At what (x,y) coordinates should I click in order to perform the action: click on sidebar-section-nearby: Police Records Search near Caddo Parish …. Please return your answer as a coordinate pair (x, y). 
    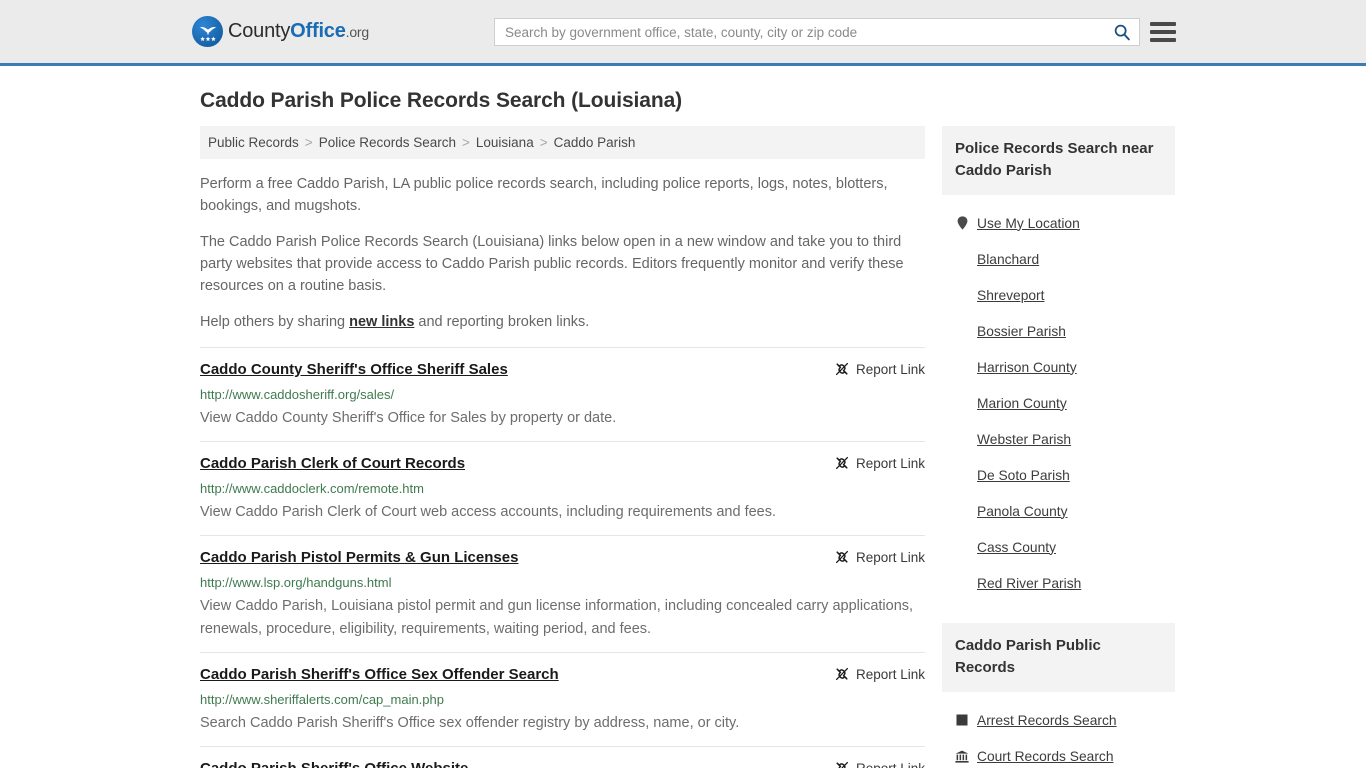
    Looking at the image, I should click on (1058, 363).